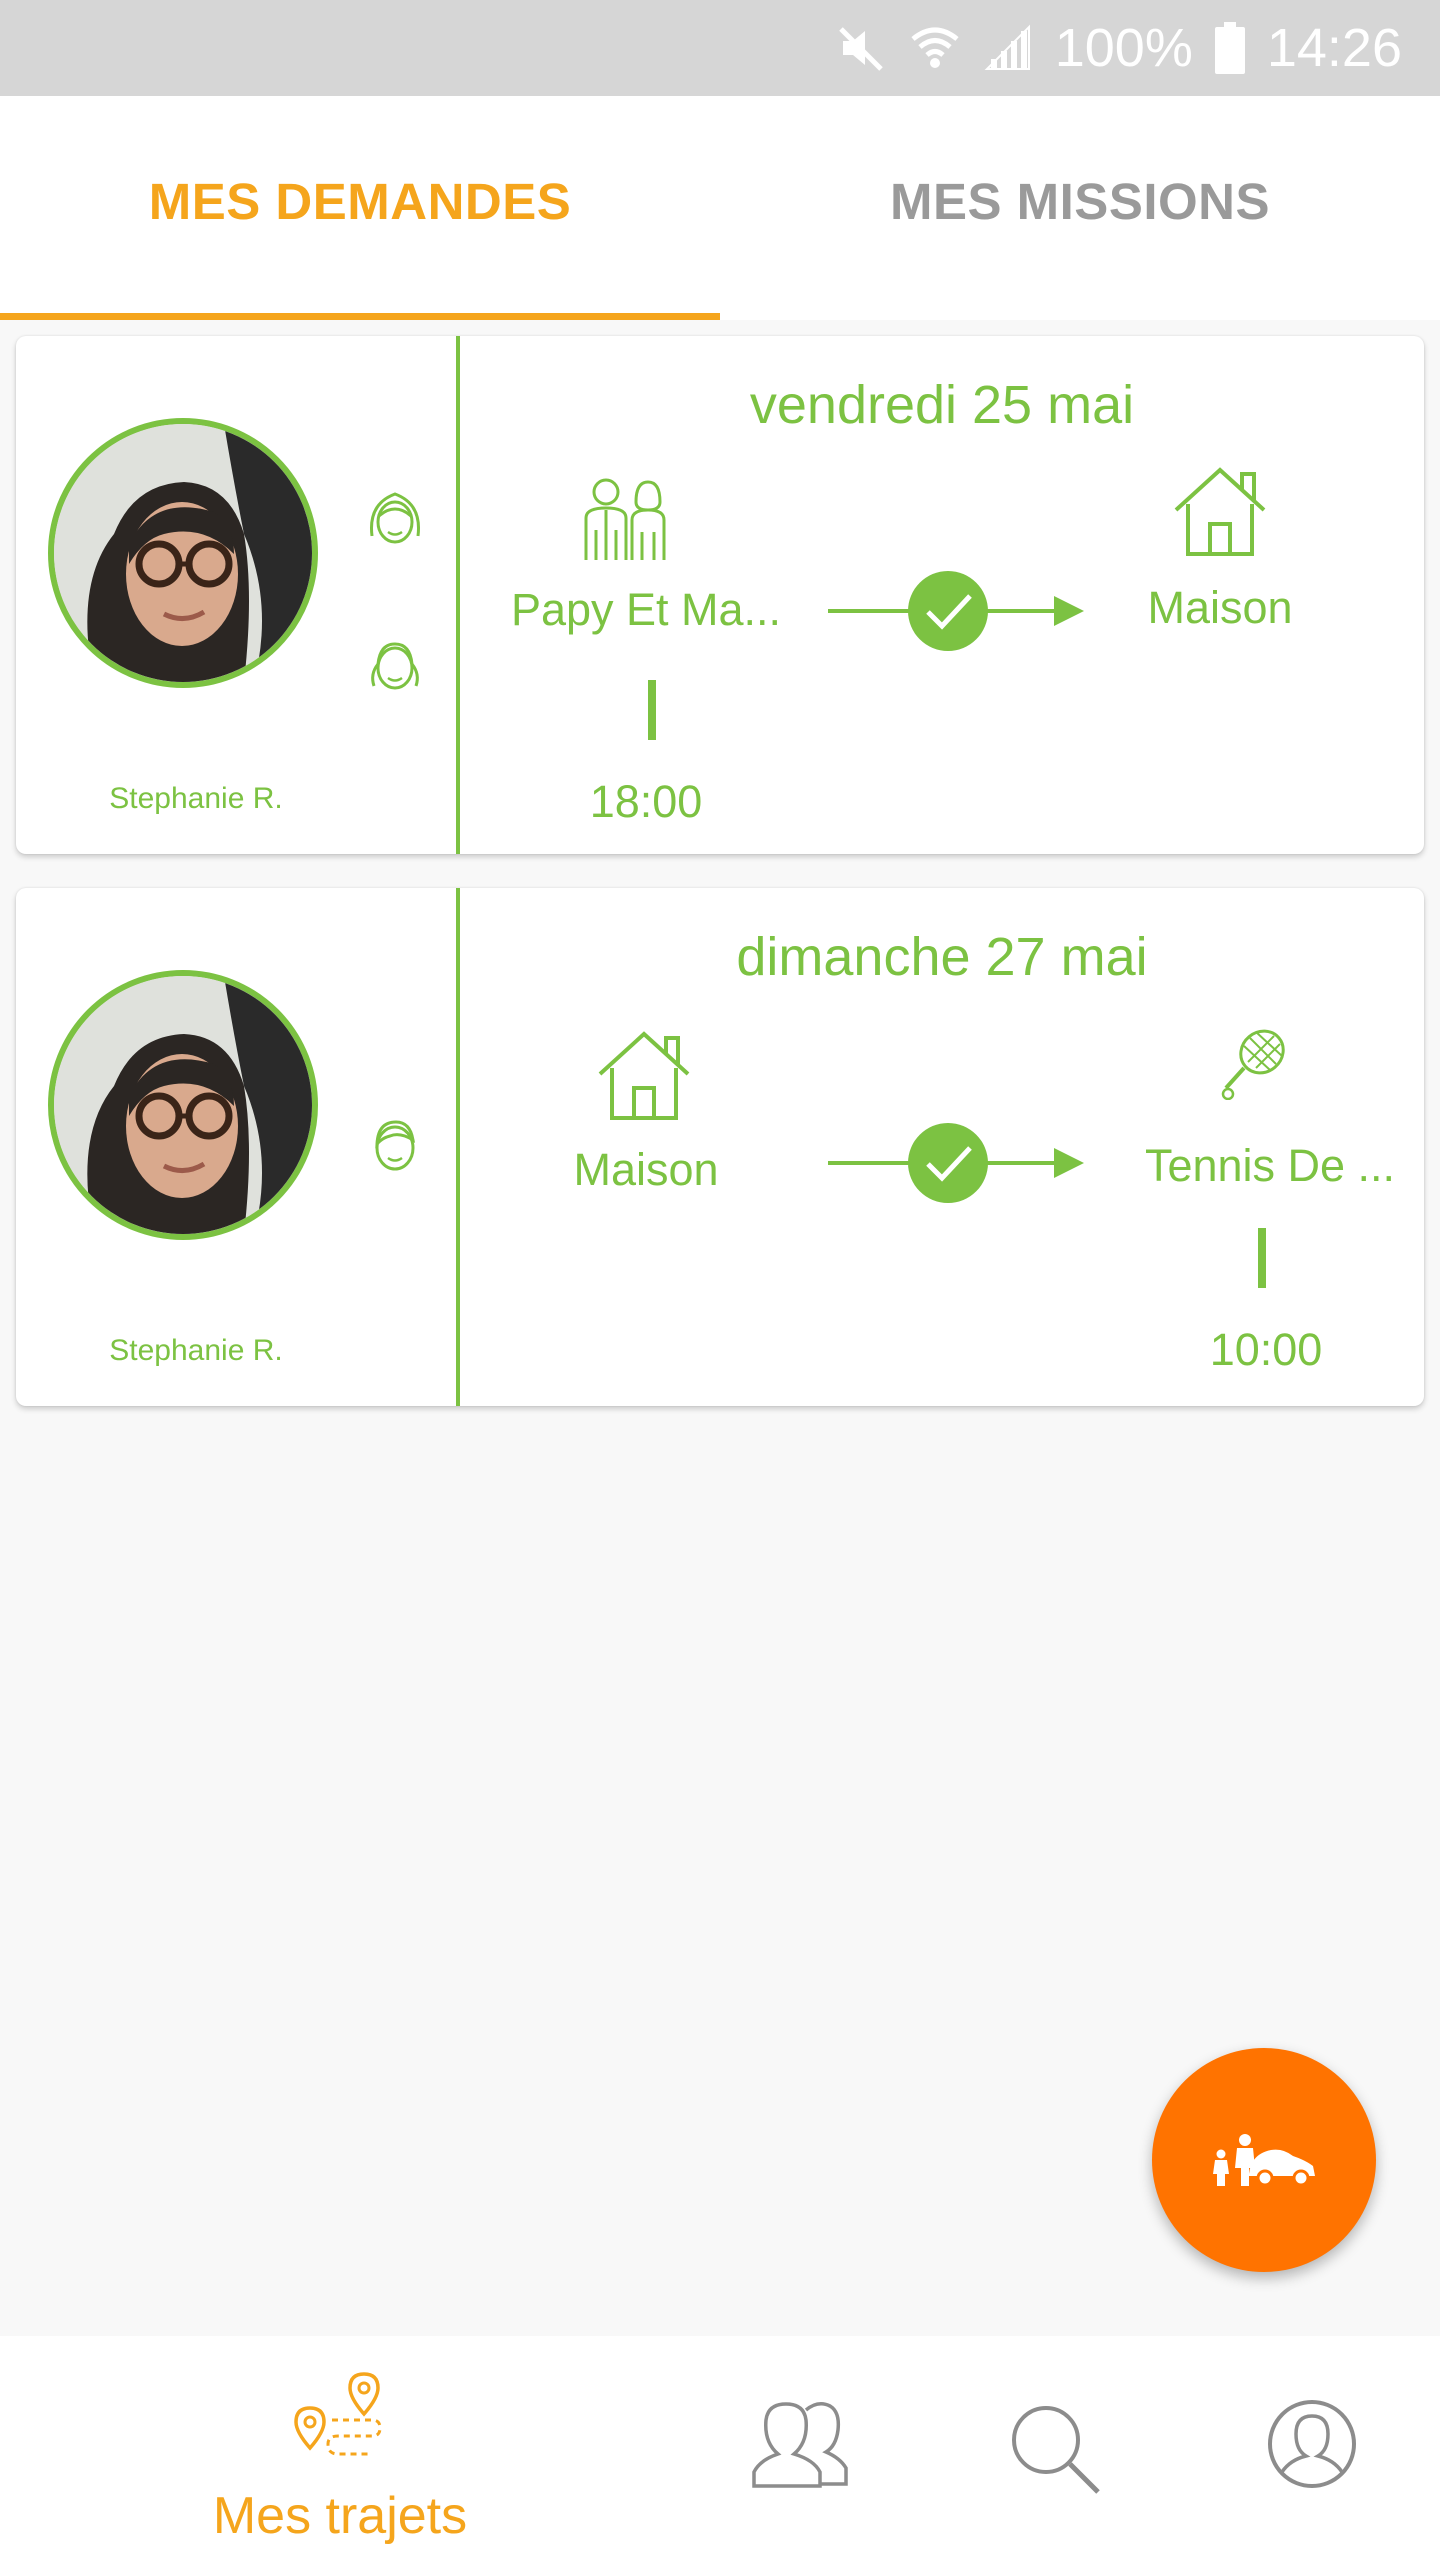  Describe the element at coordinates (1229, 48) in the screenshot. I see `battery-icon` at that location.